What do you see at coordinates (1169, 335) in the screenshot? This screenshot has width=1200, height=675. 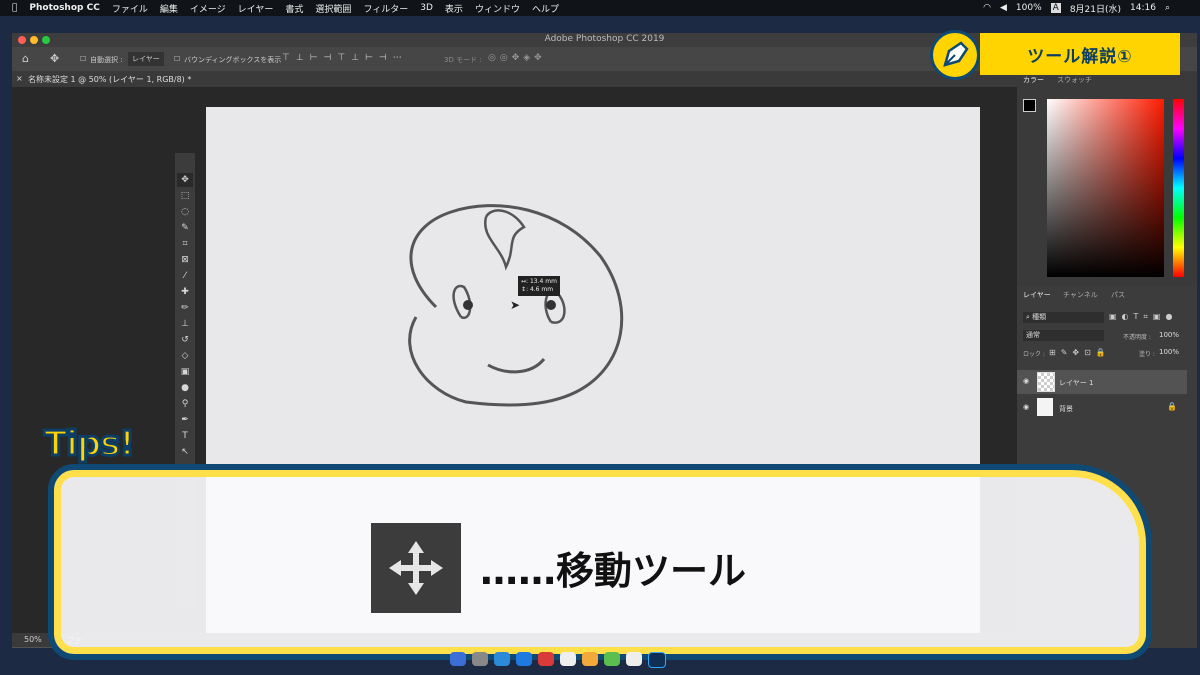 I see `opacity-value: 100%` at bounding box center [1169, 335].